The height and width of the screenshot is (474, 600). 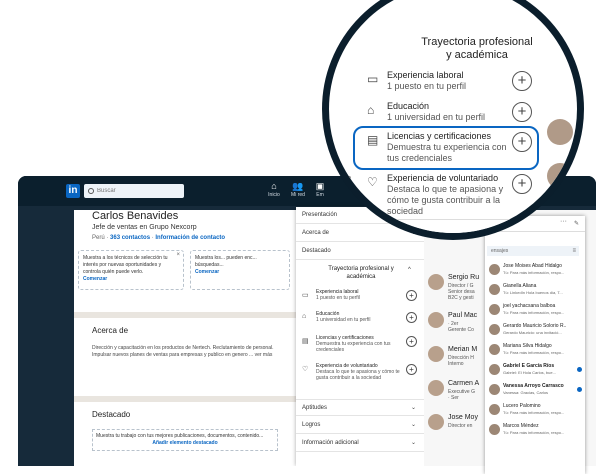 I want to click on zoom-title: Trayectoria profesional y académica, so click(x=477, y=48).